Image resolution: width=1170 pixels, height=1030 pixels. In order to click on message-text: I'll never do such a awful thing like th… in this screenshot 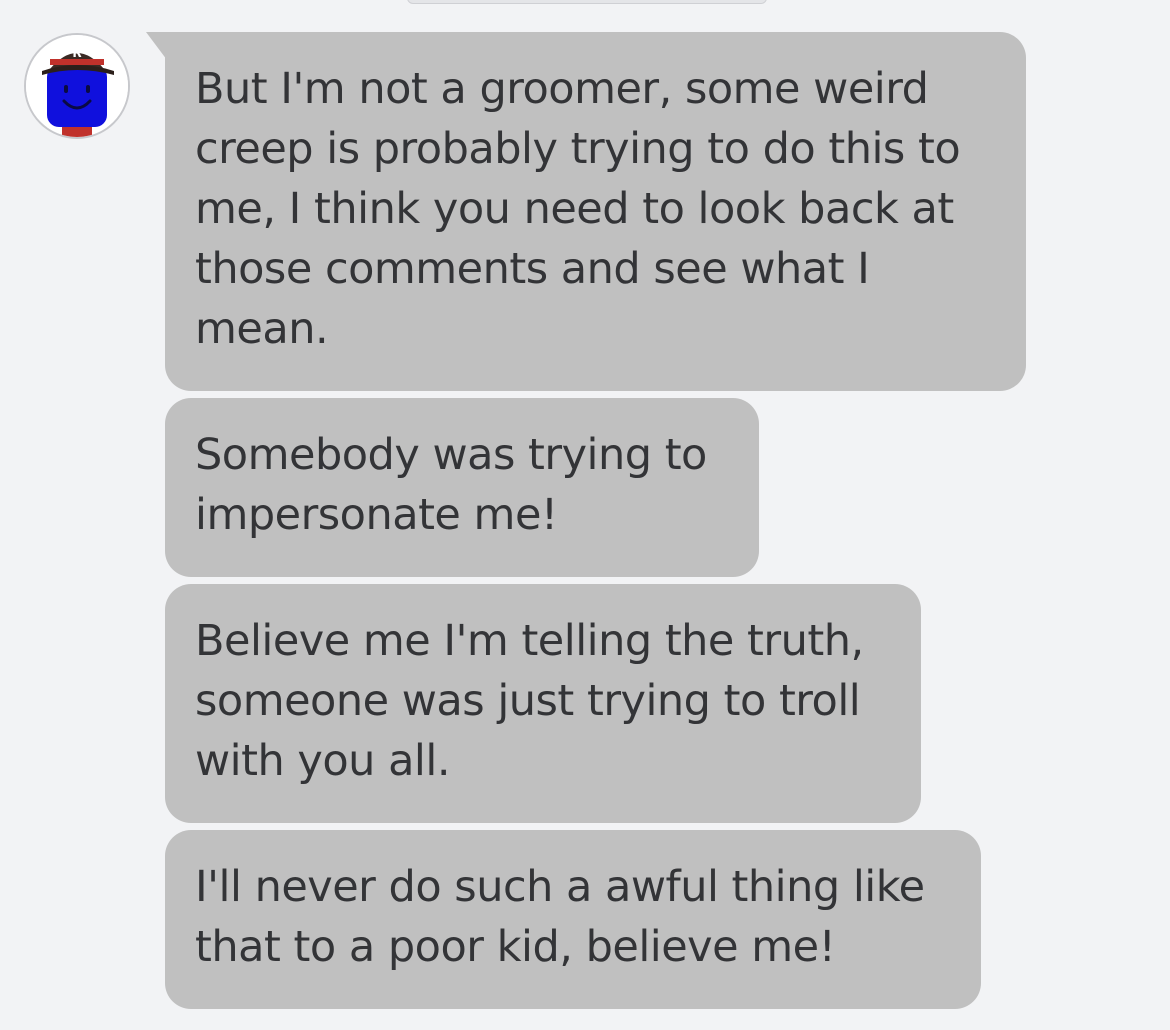, I will do `click(560, 917)`.